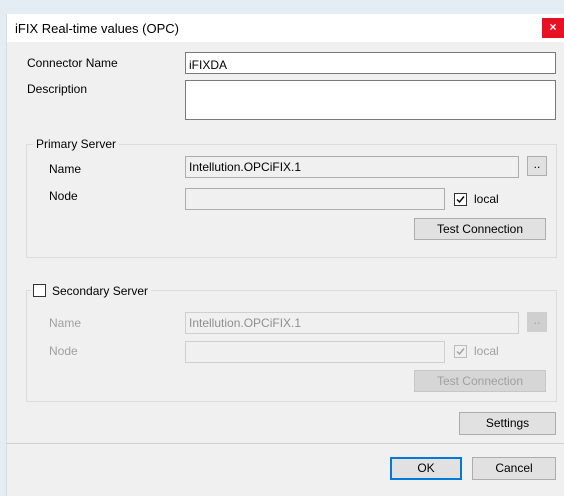 The image size is (564, 496). What do you see at coordinates (285, 443) in the screenshot?
I see `footer-divider` at bounding box center [285, 443].